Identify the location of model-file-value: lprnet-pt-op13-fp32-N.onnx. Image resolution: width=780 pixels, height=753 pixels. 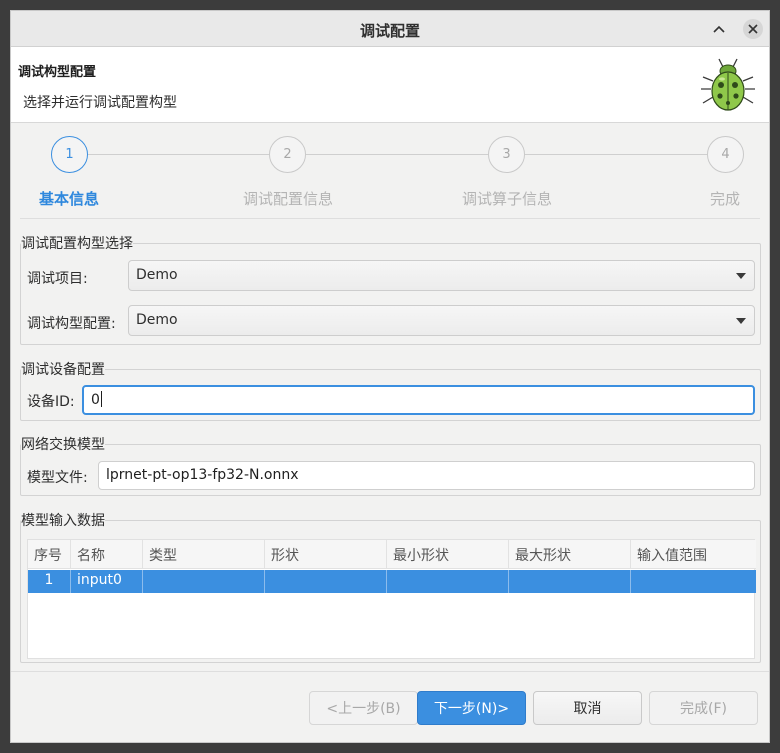
(202, 475).